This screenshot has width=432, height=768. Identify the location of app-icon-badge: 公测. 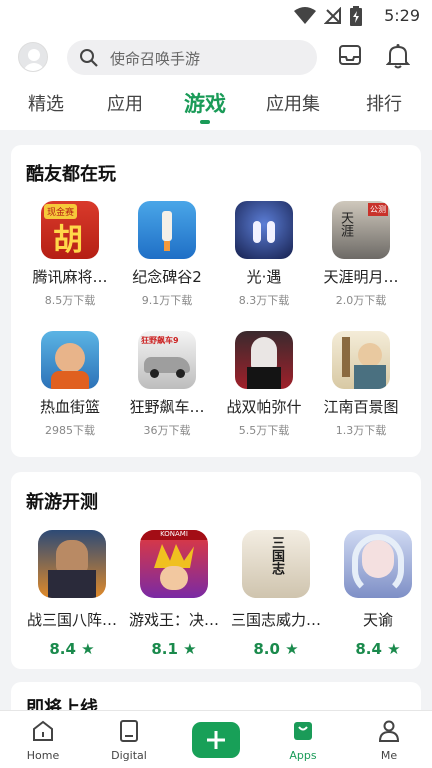
(378, 209).